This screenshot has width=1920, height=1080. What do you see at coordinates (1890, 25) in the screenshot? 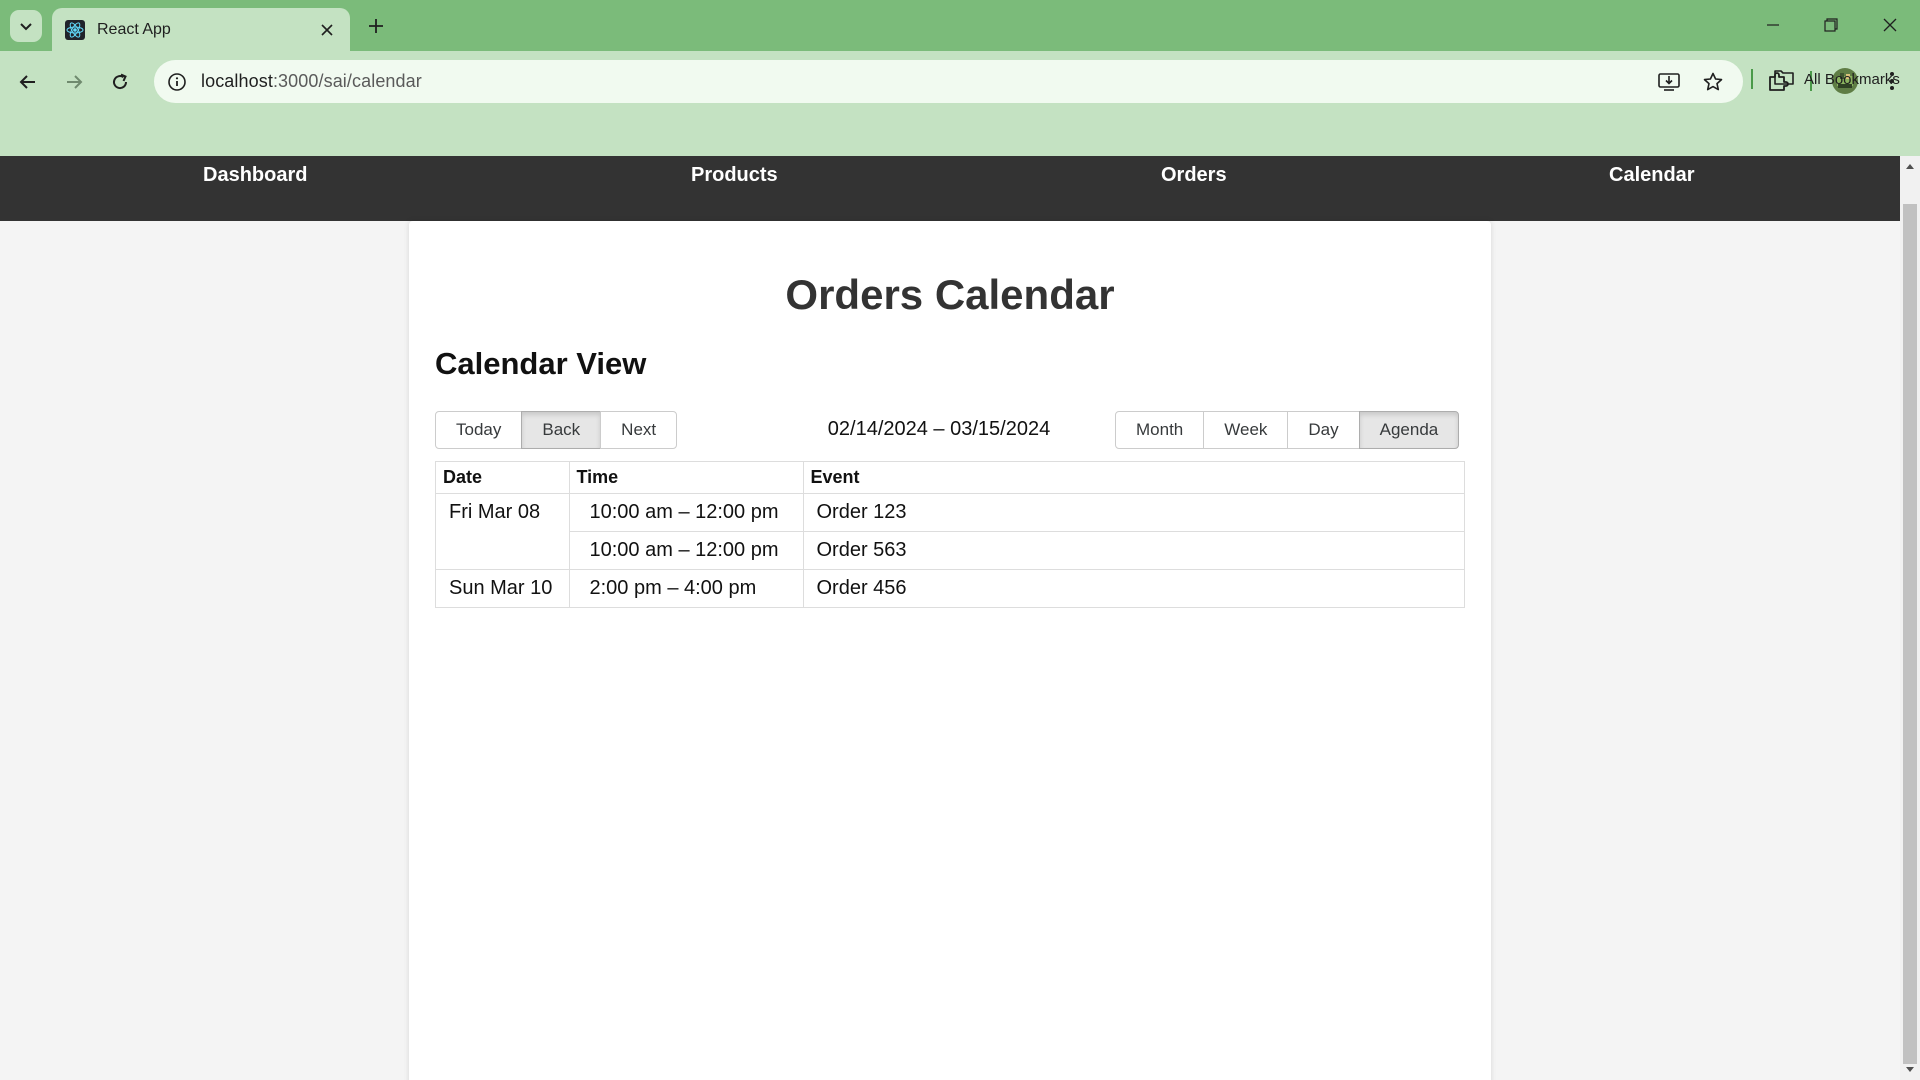
I see `close-window-icon` at bounding box center [1890, 25].